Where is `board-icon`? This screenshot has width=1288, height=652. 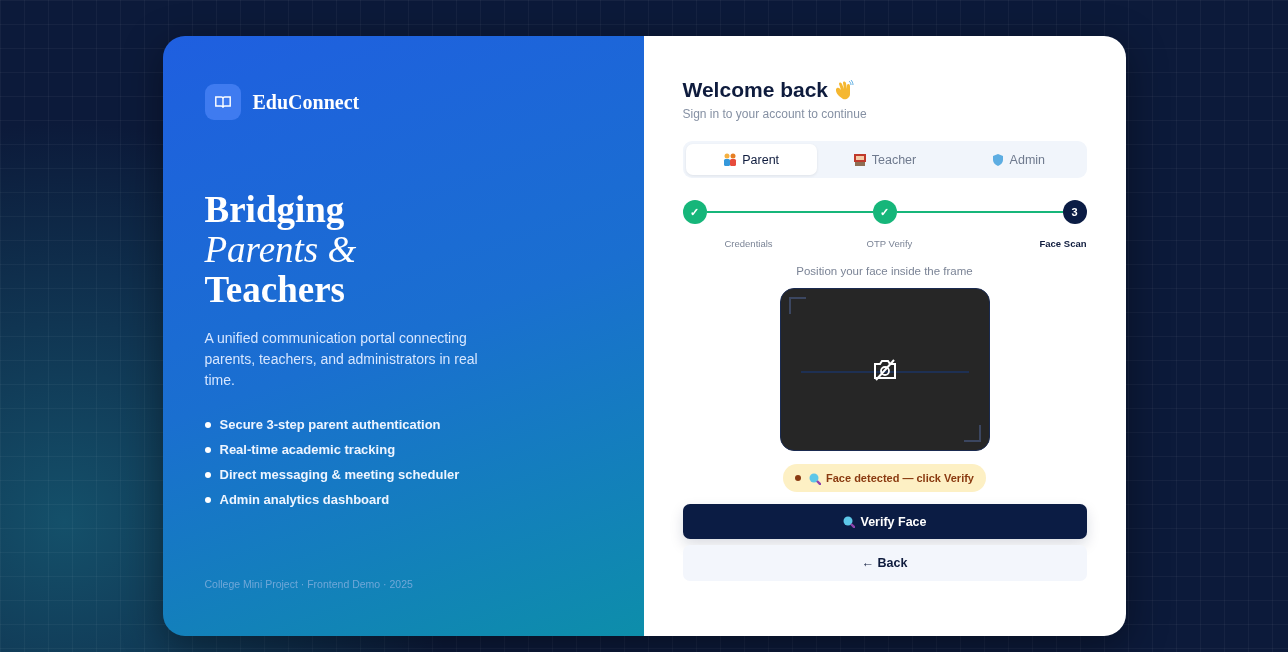 board-icon is located at coordinates (859, 159).